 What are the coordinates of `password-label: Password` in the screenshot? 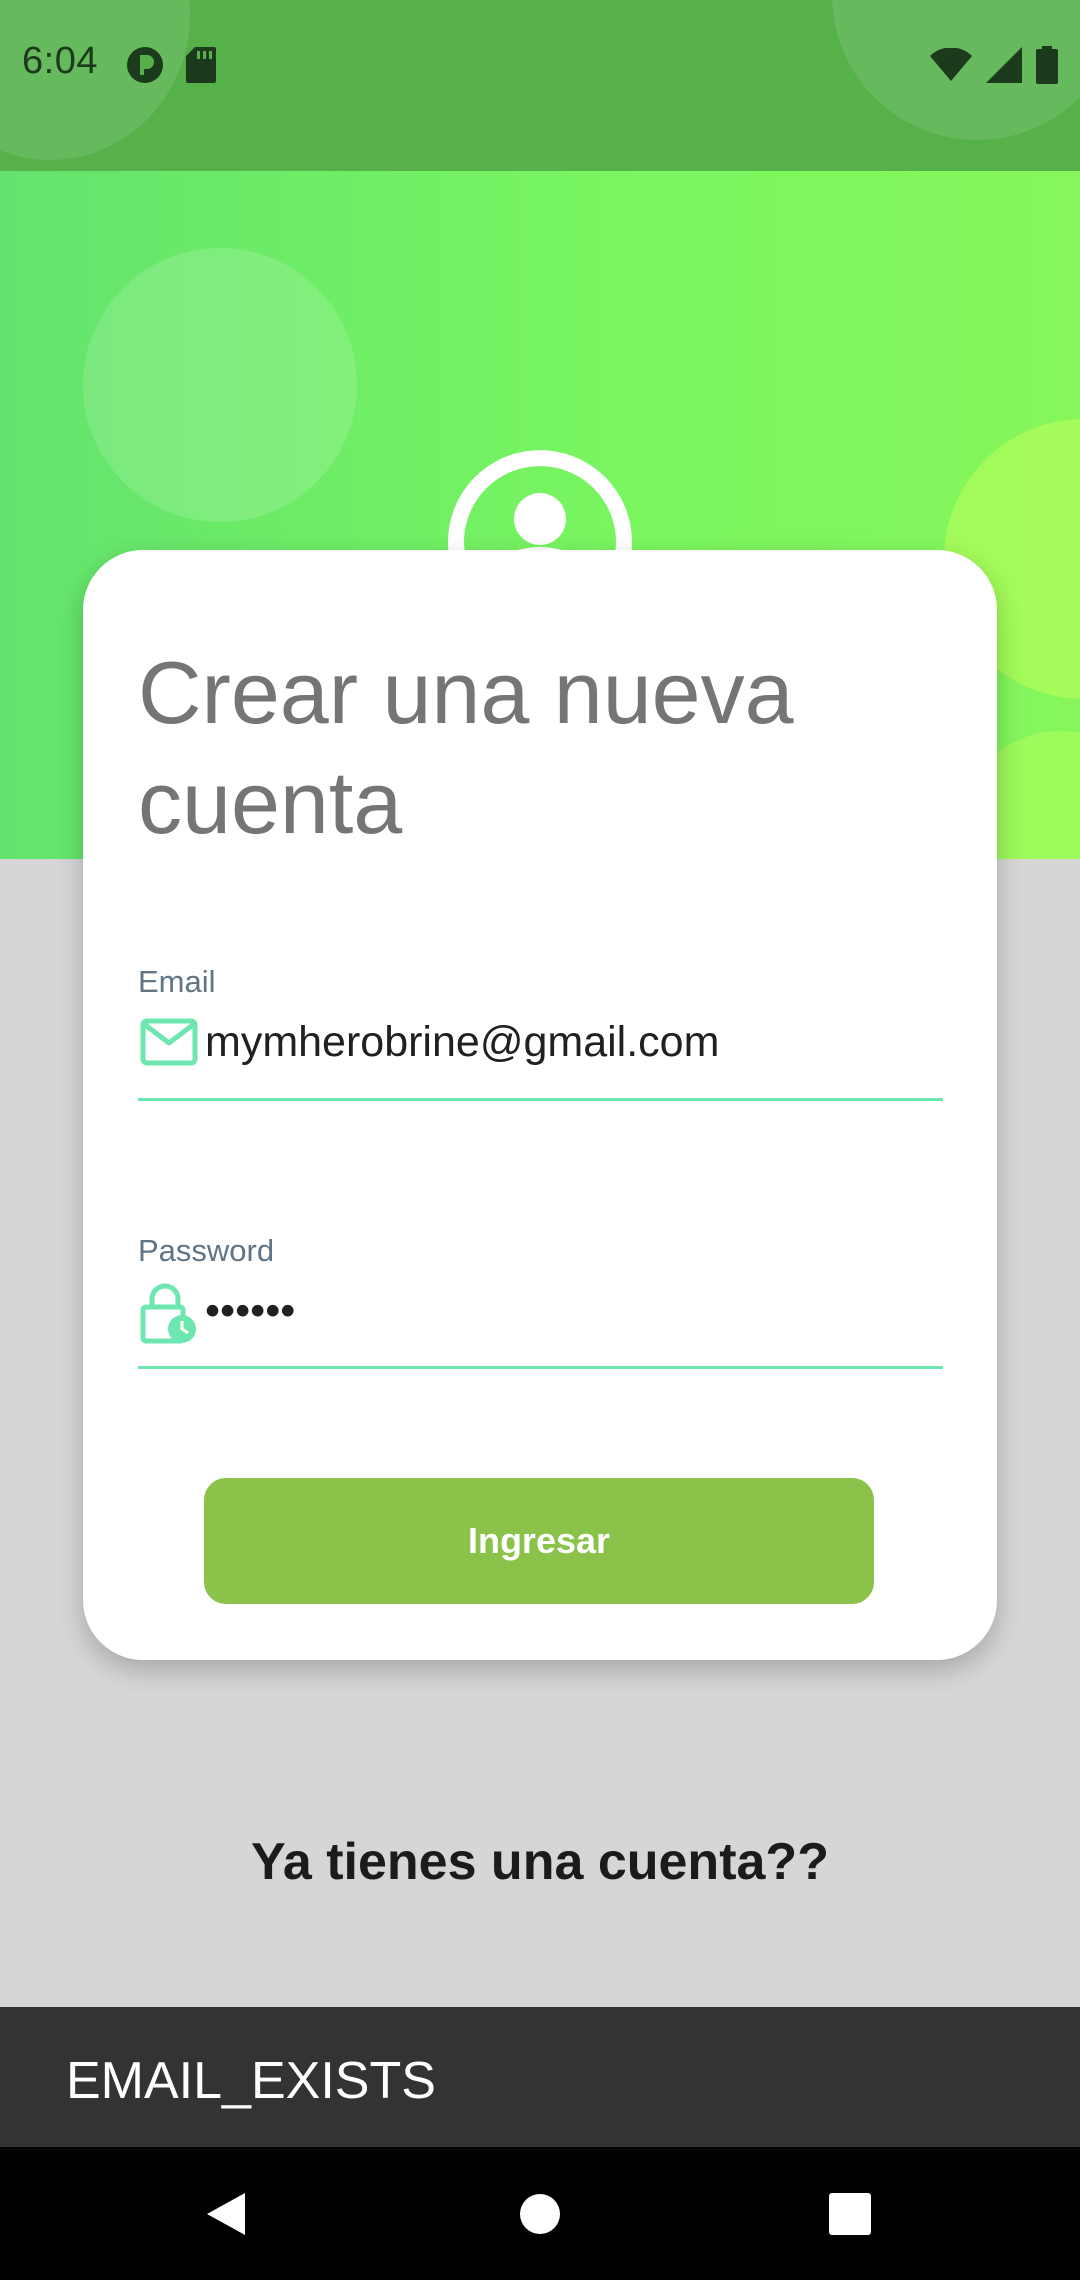 It's located at (206, 1250).